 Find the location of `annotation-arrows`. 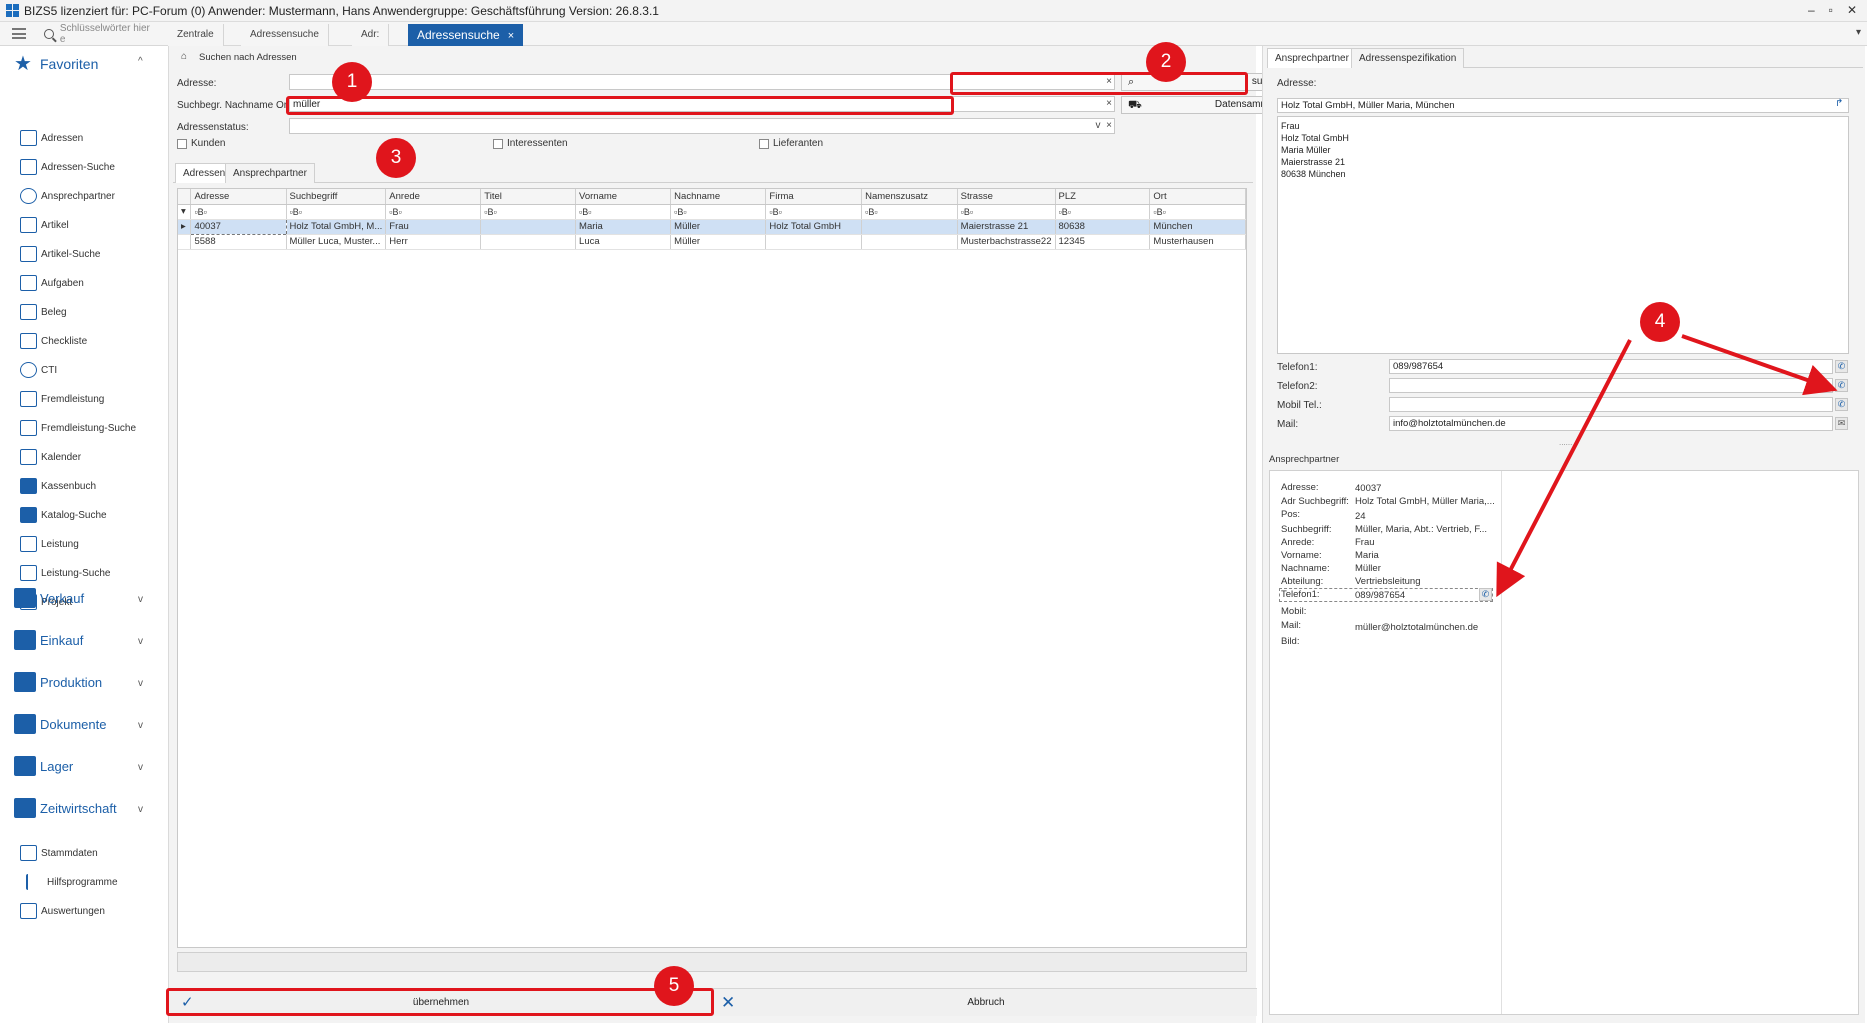

annotation-arrows is located at coordinates (1667, 466).